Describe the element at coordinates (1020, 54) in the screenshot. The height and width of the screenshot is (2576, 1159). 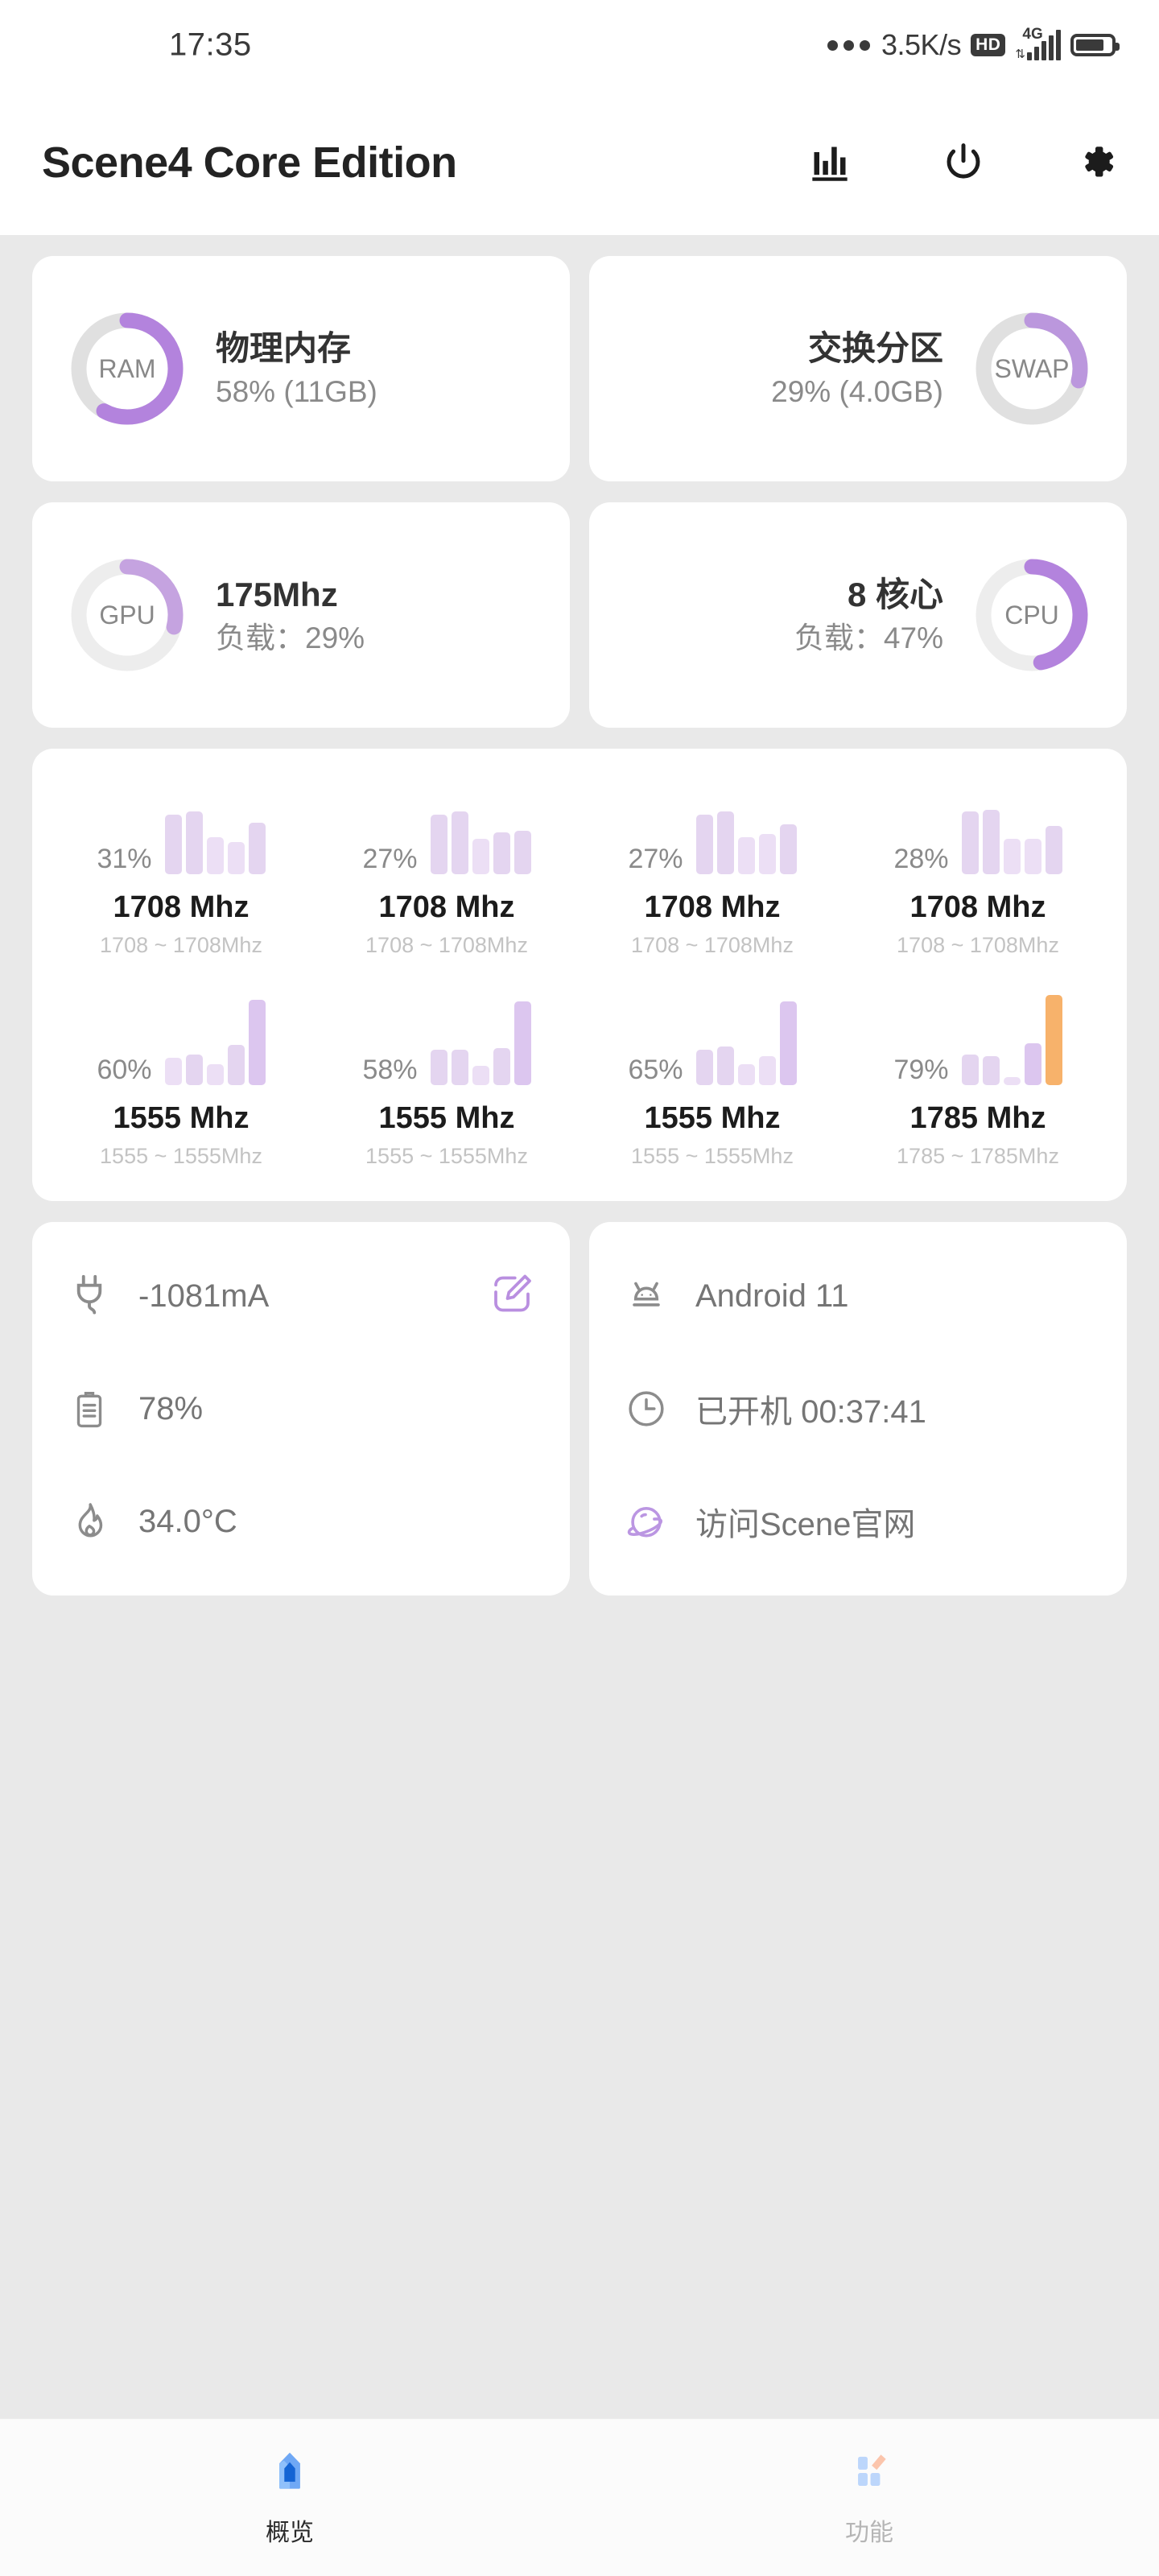
I see `data-arrows-icon: ⇅` at that location.